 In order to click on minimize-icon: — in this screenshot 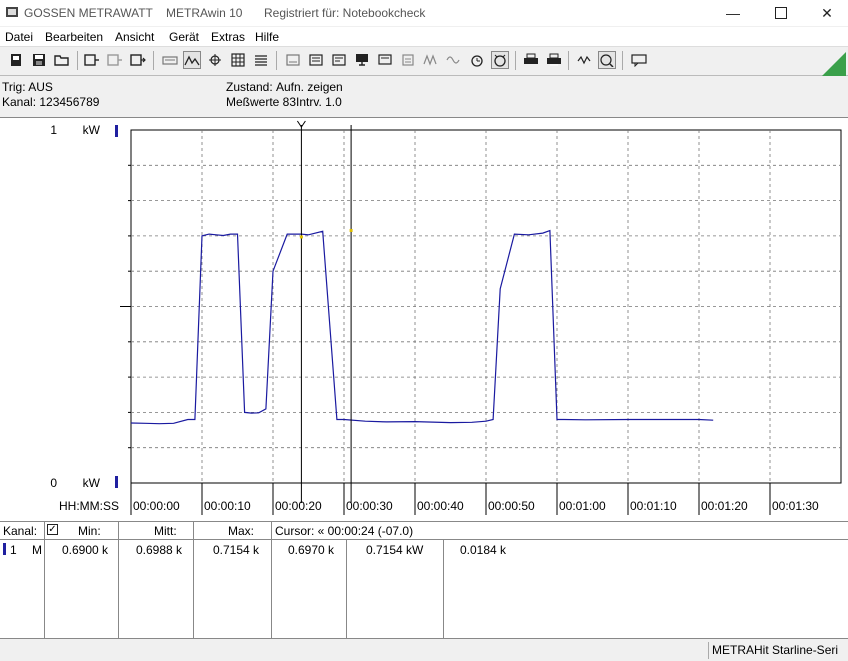, I will do `click(733, 13)`.